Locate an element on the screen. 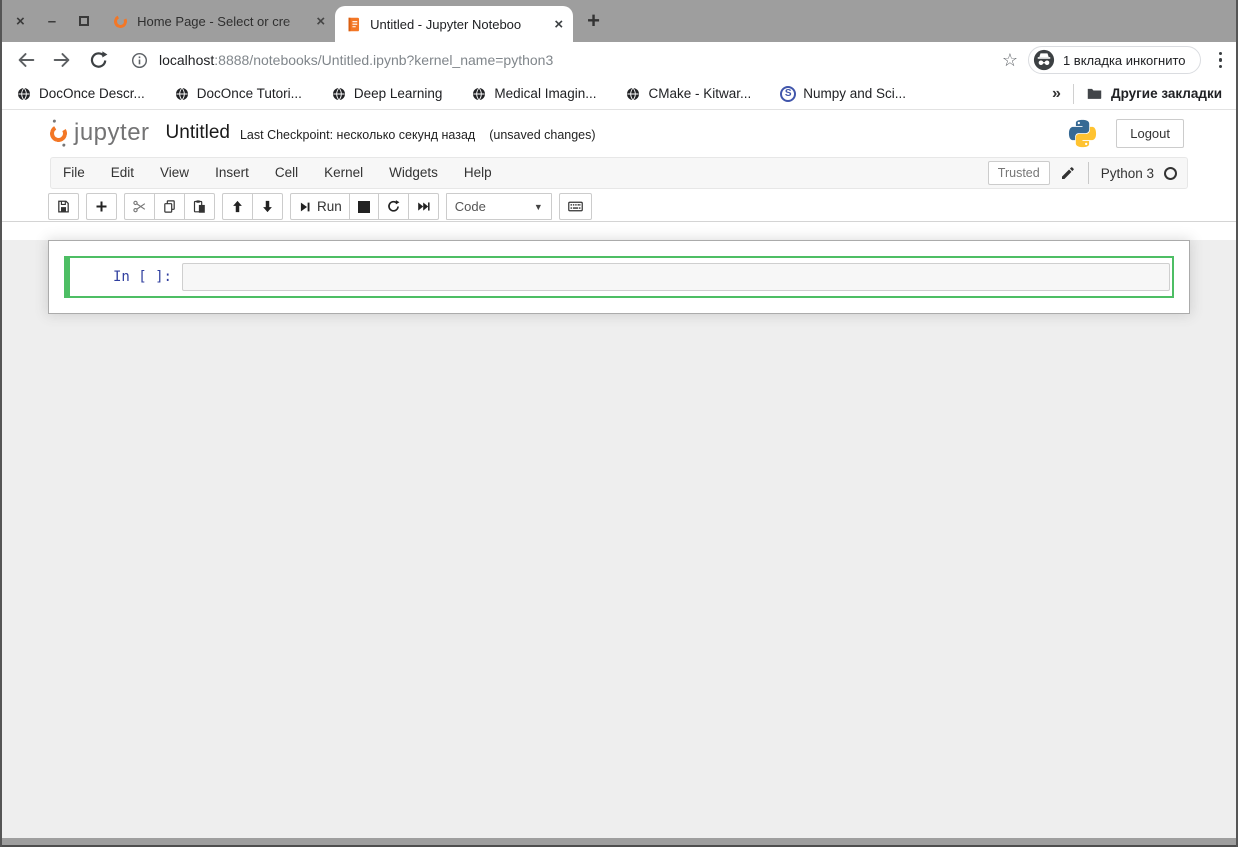  paste-button is located at coordinates (199, 206).